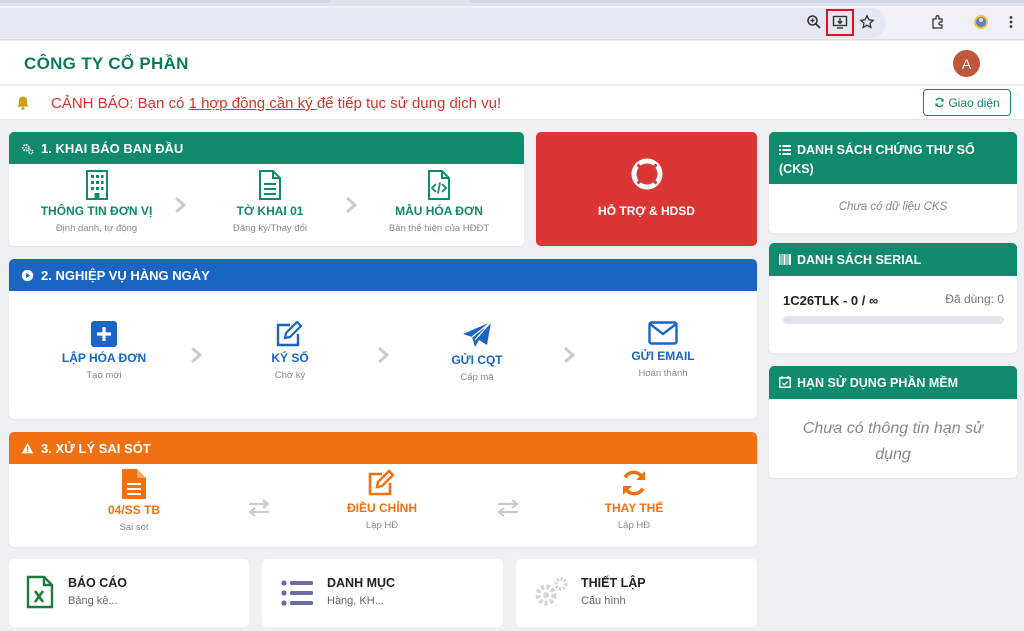 Image resolution: width=1024 pixels, height=631 pixels. I want to click on play-circle-icon, so click(27, 275).